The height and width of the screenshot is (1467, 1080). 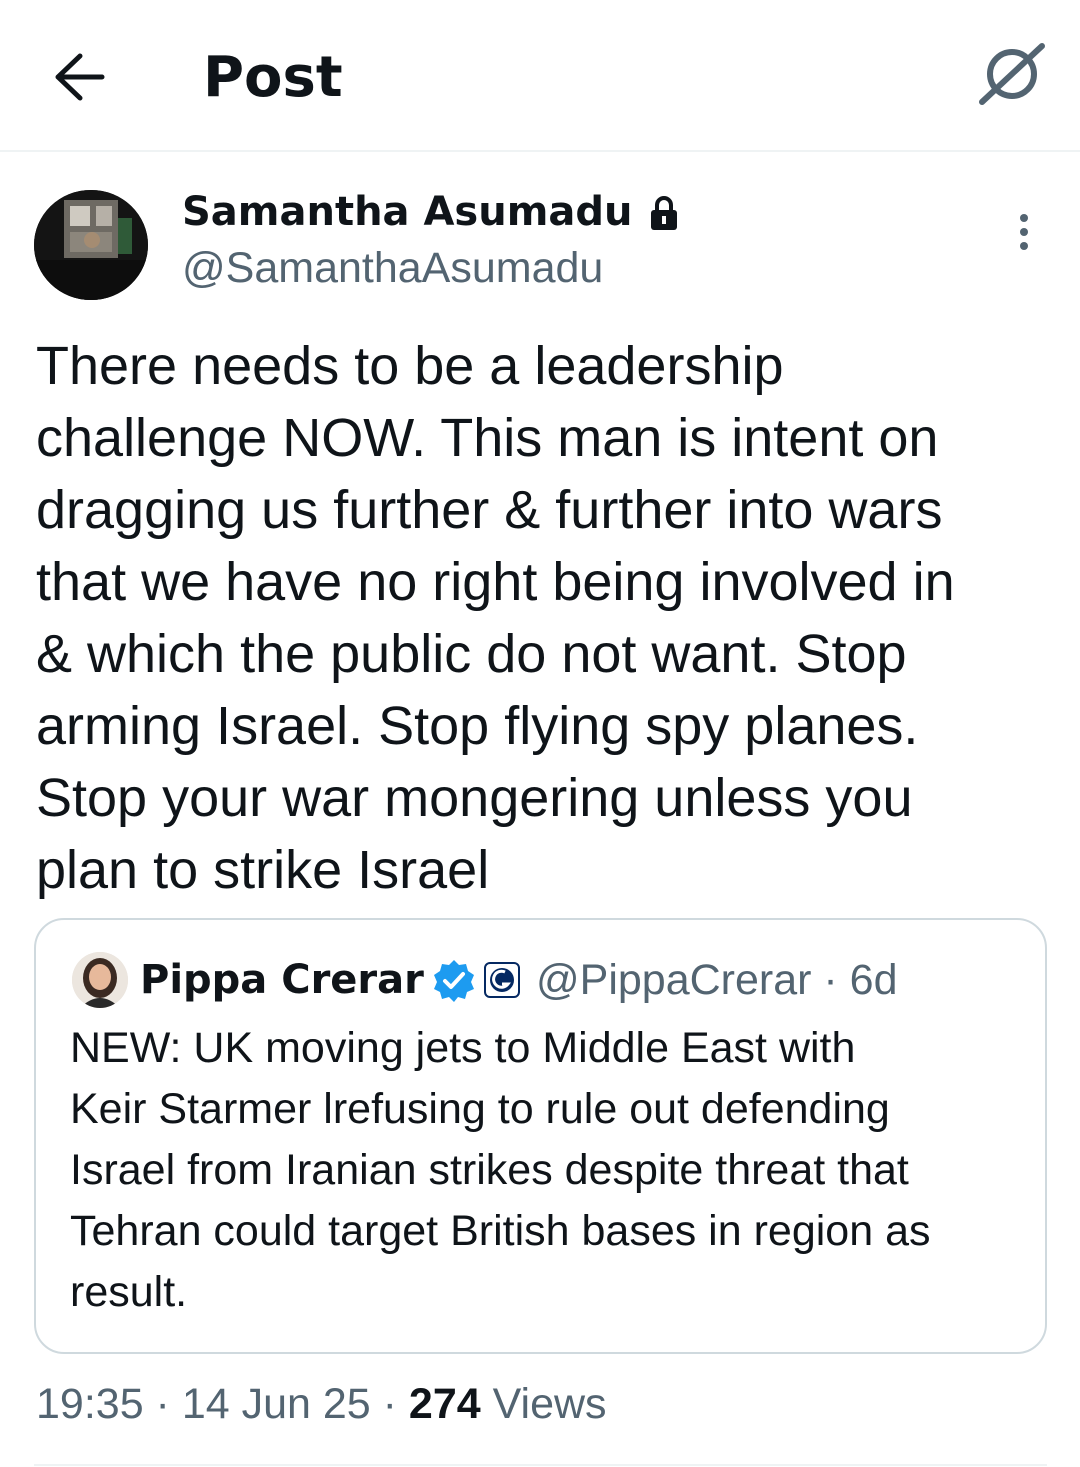 I want to click on guardian-logo-icon, so click(x=502, y=980).